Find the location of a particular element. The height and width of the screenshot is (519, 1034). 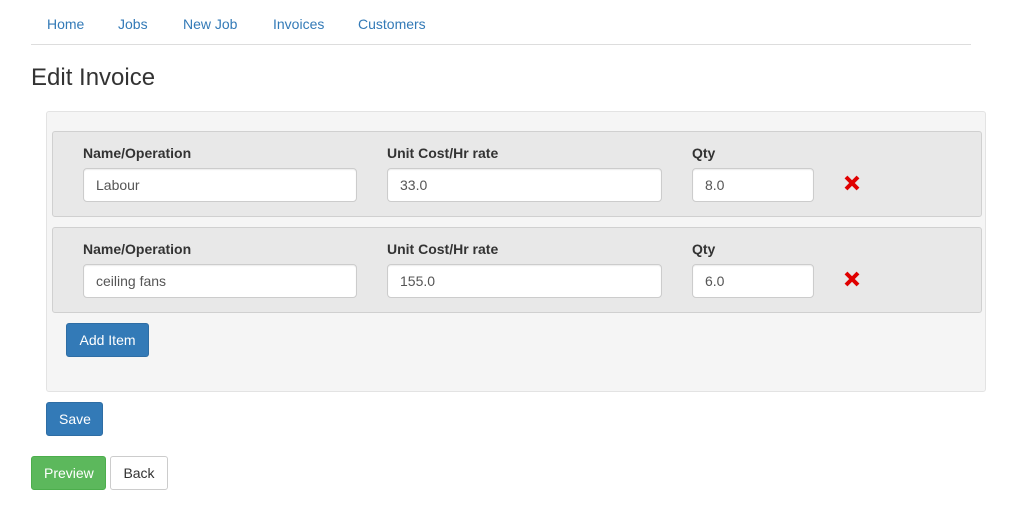

preview-button: Preview is located at coordinates (68, 473).